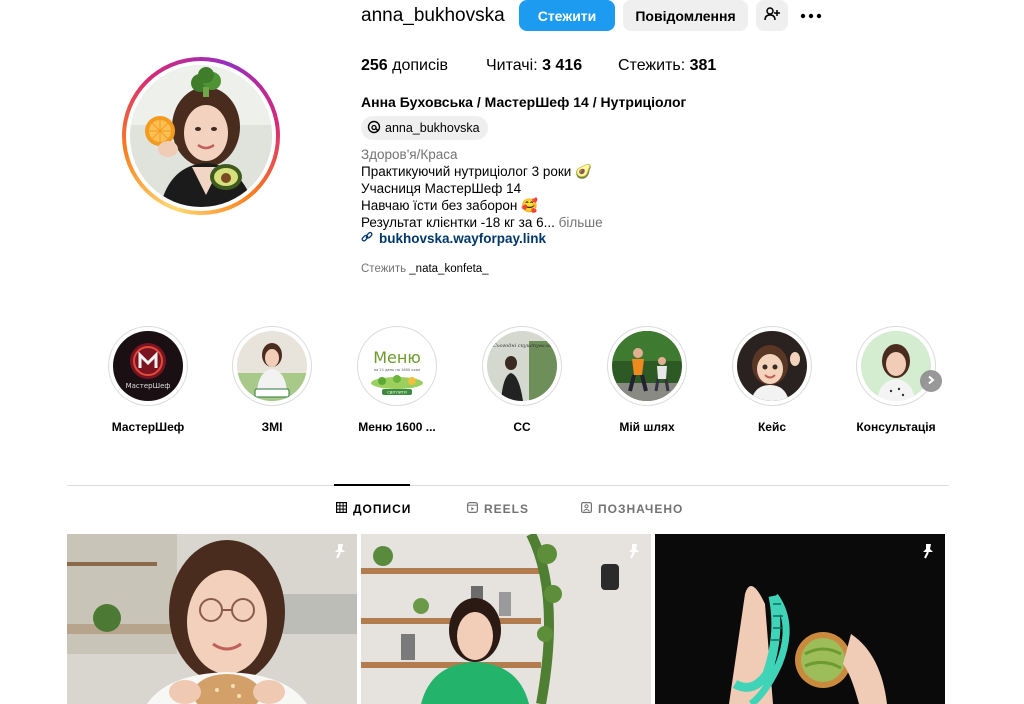 This screenshot has width=1024, height=704. Describe the element at coordinates (272, 427) in the screenshot. I see `highlight-label: ЗМІ` at that location.